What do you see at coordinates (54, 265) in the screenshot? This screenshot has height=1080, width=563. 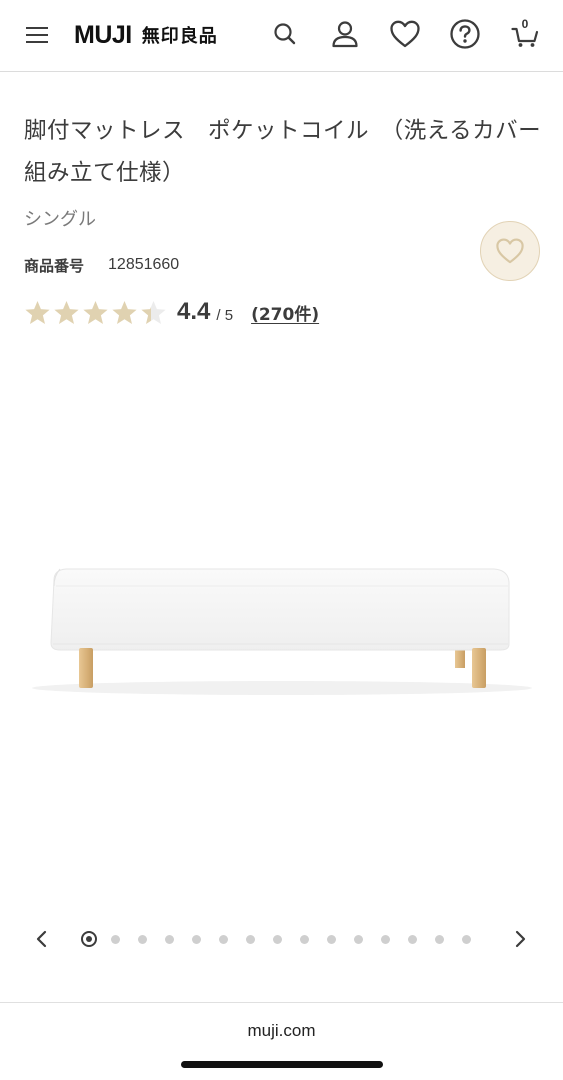 I see `product-code-label: 商品番号` at bounding box center [54, 265].